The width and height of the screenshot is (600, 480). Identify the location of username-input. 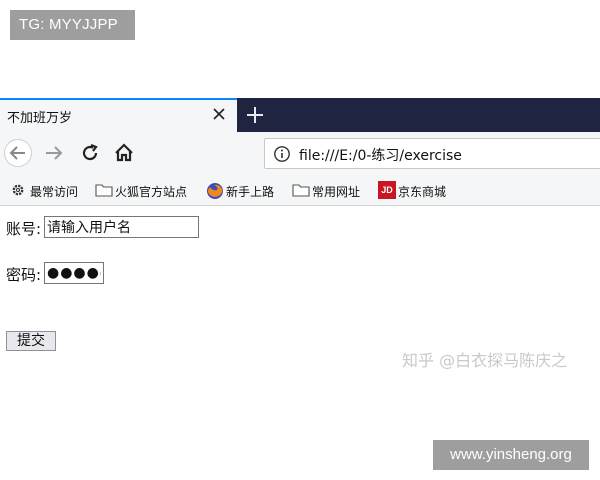
(121, 227).